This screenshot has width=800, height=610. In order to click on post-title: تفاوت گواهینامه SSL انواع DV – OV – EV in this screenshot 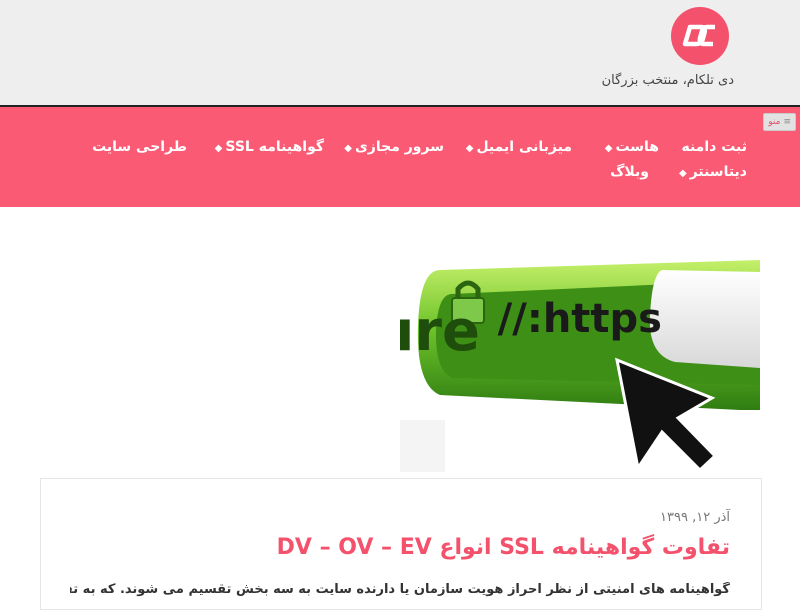, I will do `click(503, 547)`.